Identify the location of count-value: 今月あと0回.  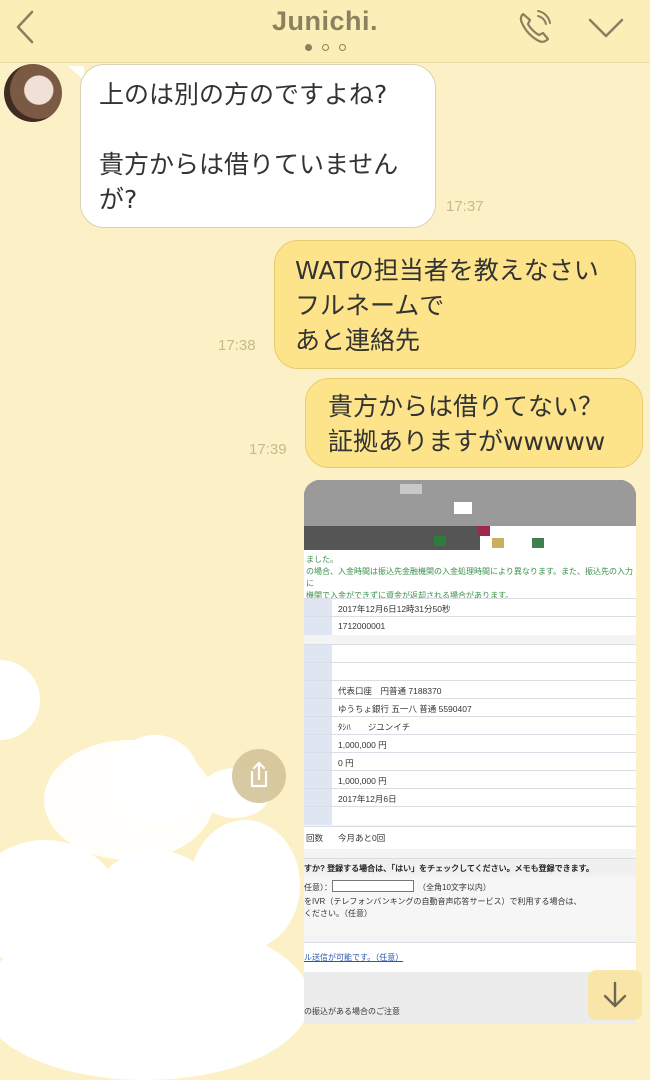
(362, 838).